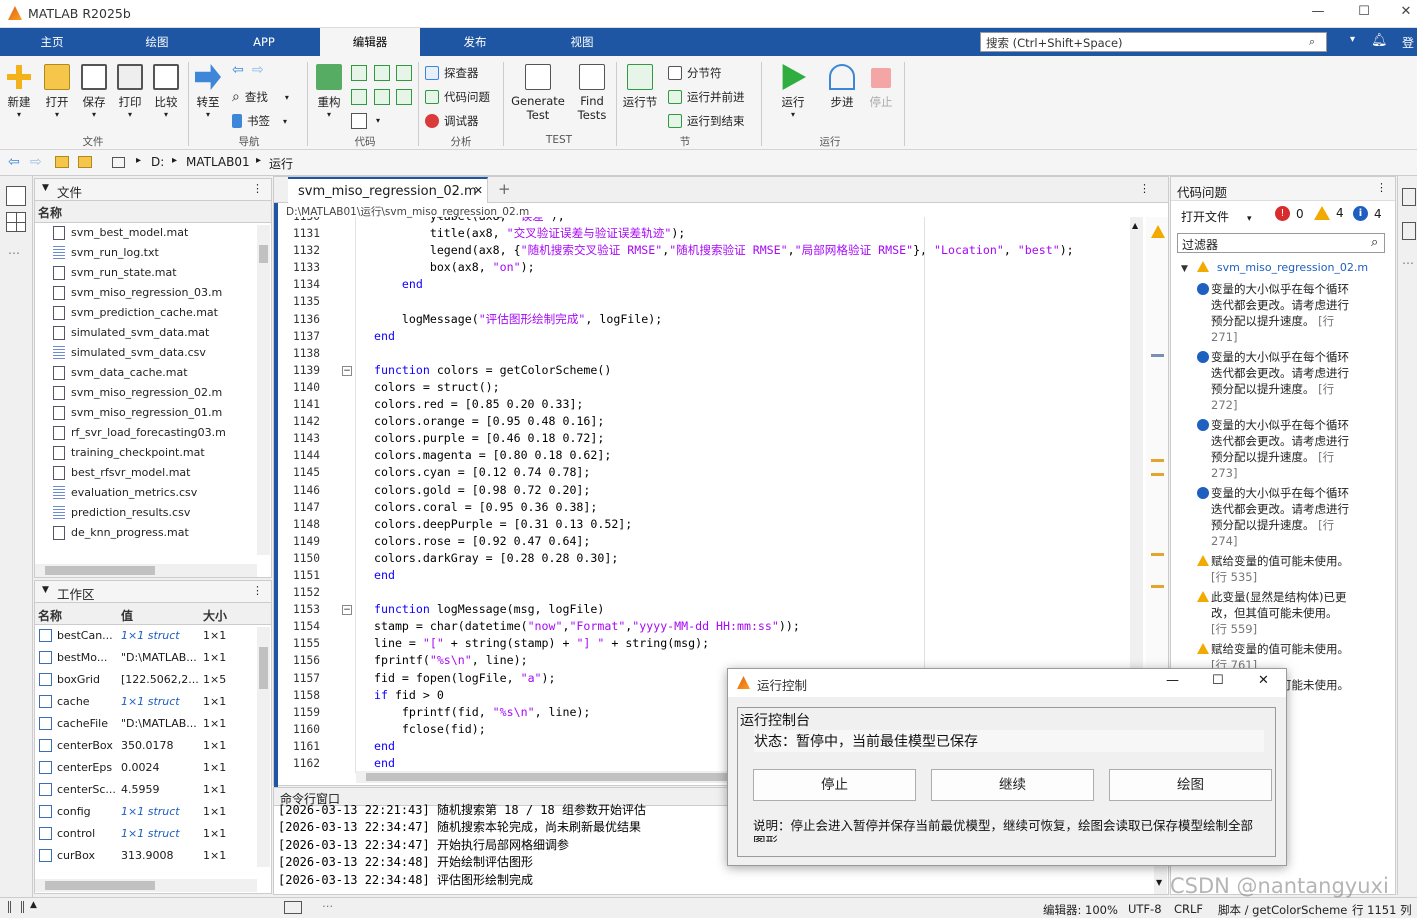 Image resolution: width=1417 pixels, height=918 pixels. What do you see at coordinates (724, 404) in the screenshot?
I see `code-line: colors.red = [0.85 0.20 0.33];` at bounding box center [724, 404].